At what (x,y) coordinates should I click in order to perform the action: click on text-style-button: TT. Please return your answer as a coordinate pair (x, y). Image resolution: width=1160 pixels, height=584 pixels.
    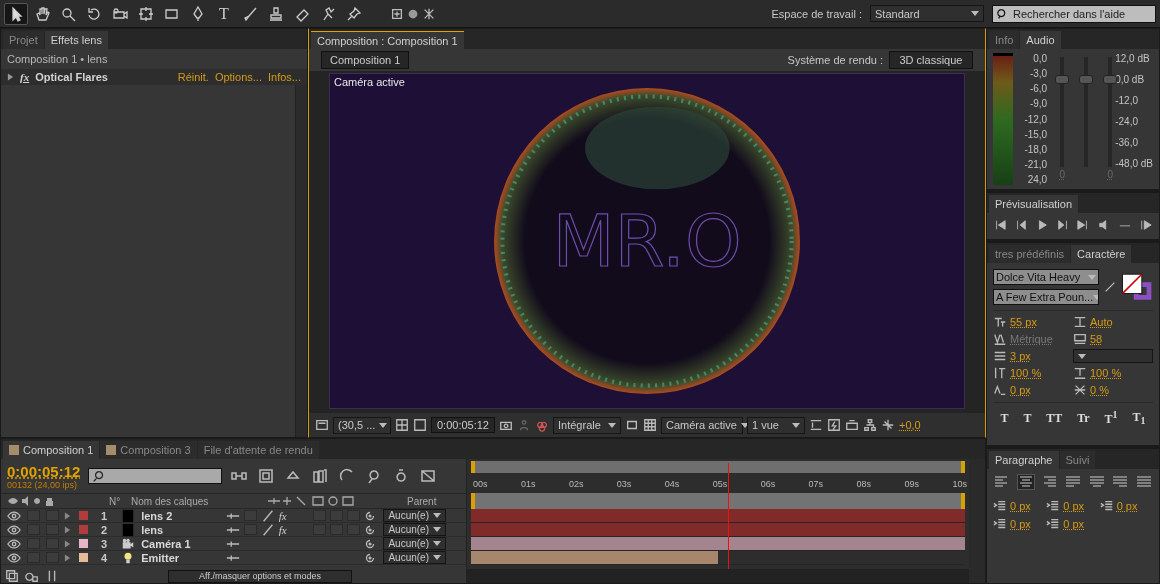
    Looking at the image, I should click on (1054, 418).